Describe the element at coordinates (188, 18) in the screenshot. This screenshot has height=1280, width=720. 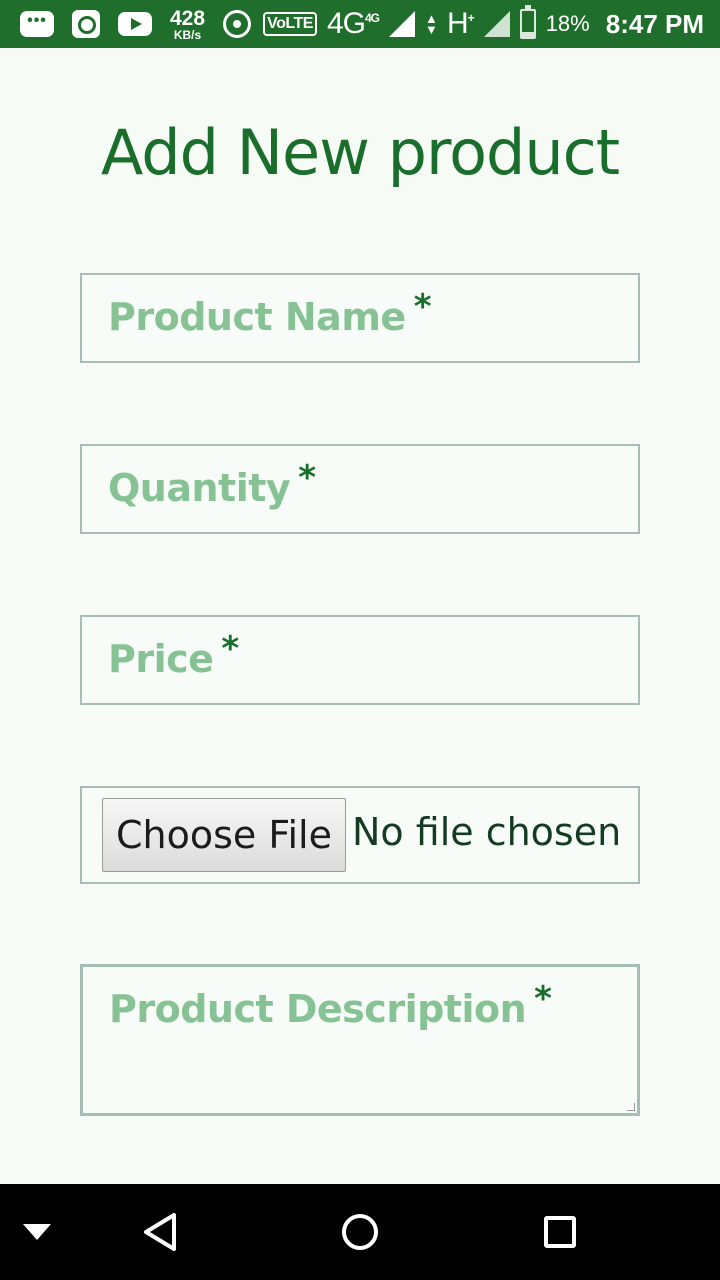
I see `network-speed-value: 428` at that location.